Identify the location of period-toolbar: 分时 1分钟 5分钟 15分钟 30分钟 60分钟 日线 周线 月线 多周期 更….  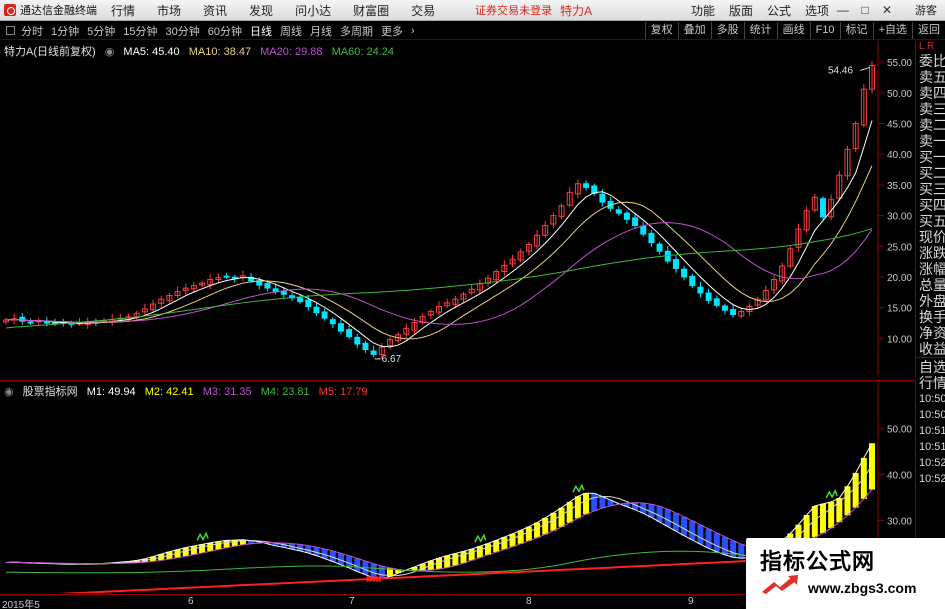
(472, 31).